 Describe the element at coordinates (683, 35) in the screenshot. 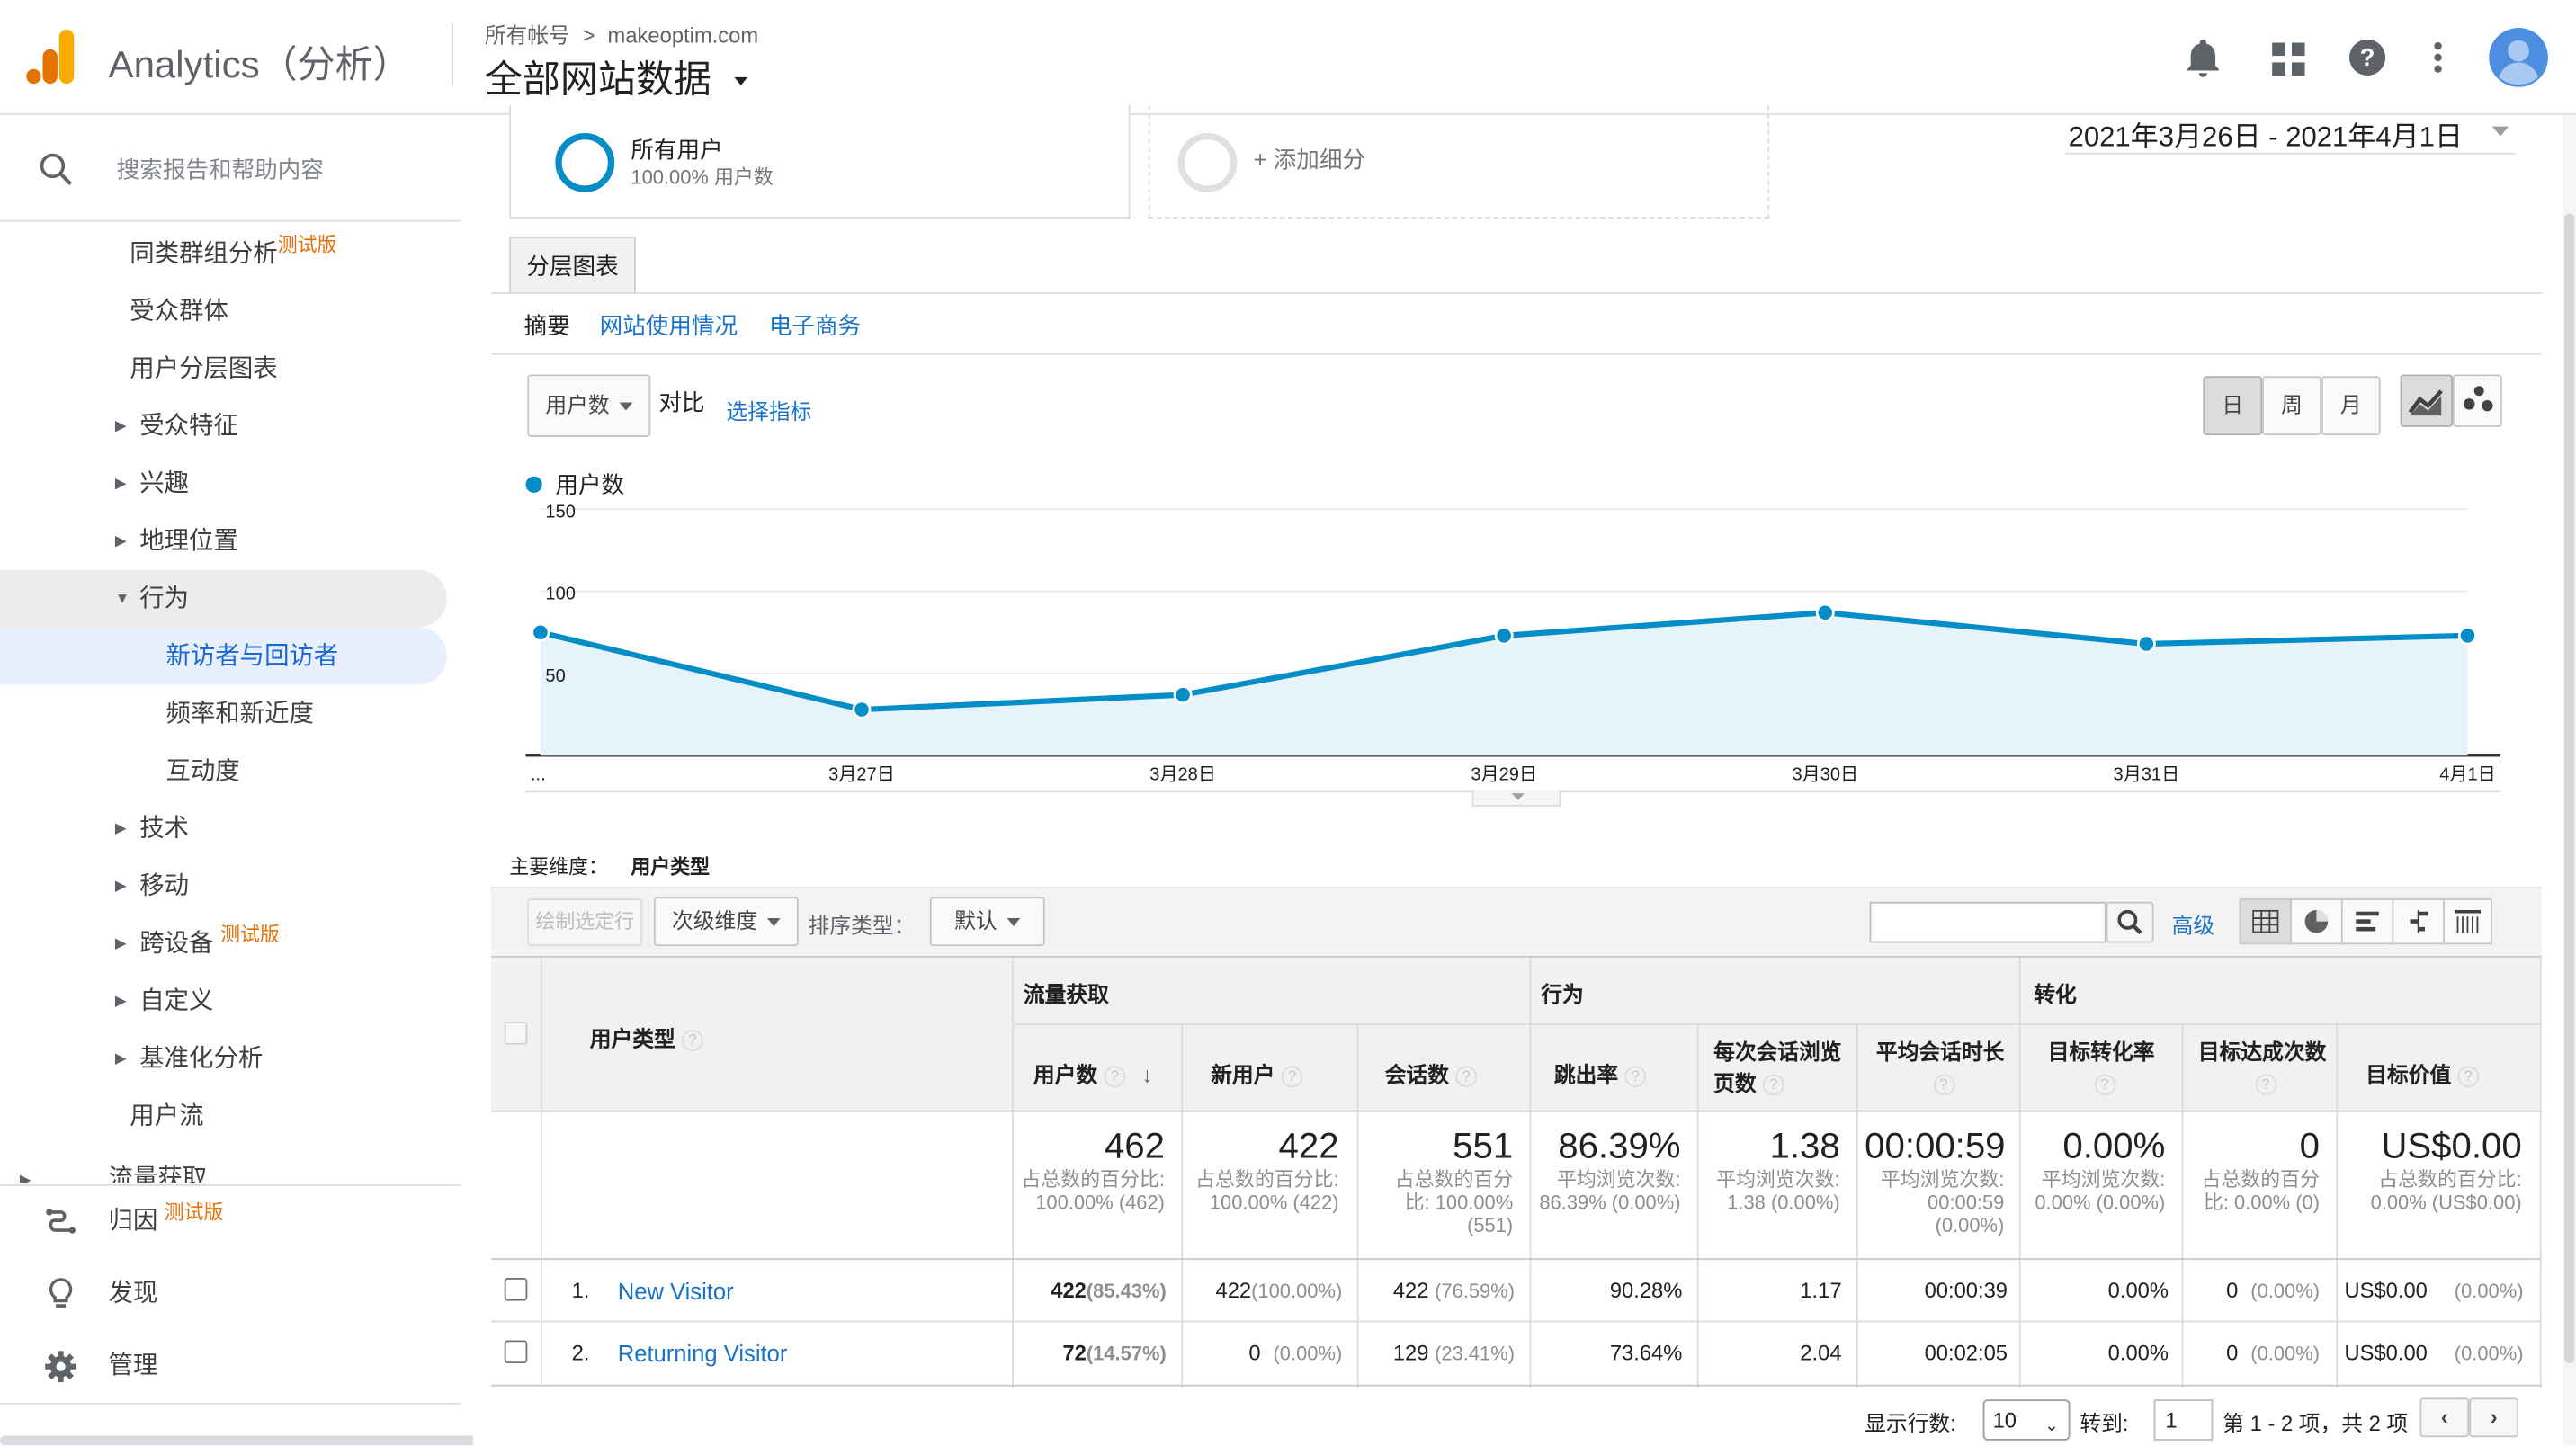

I see `breadcrumb-property: makeoptim.com` at that location.